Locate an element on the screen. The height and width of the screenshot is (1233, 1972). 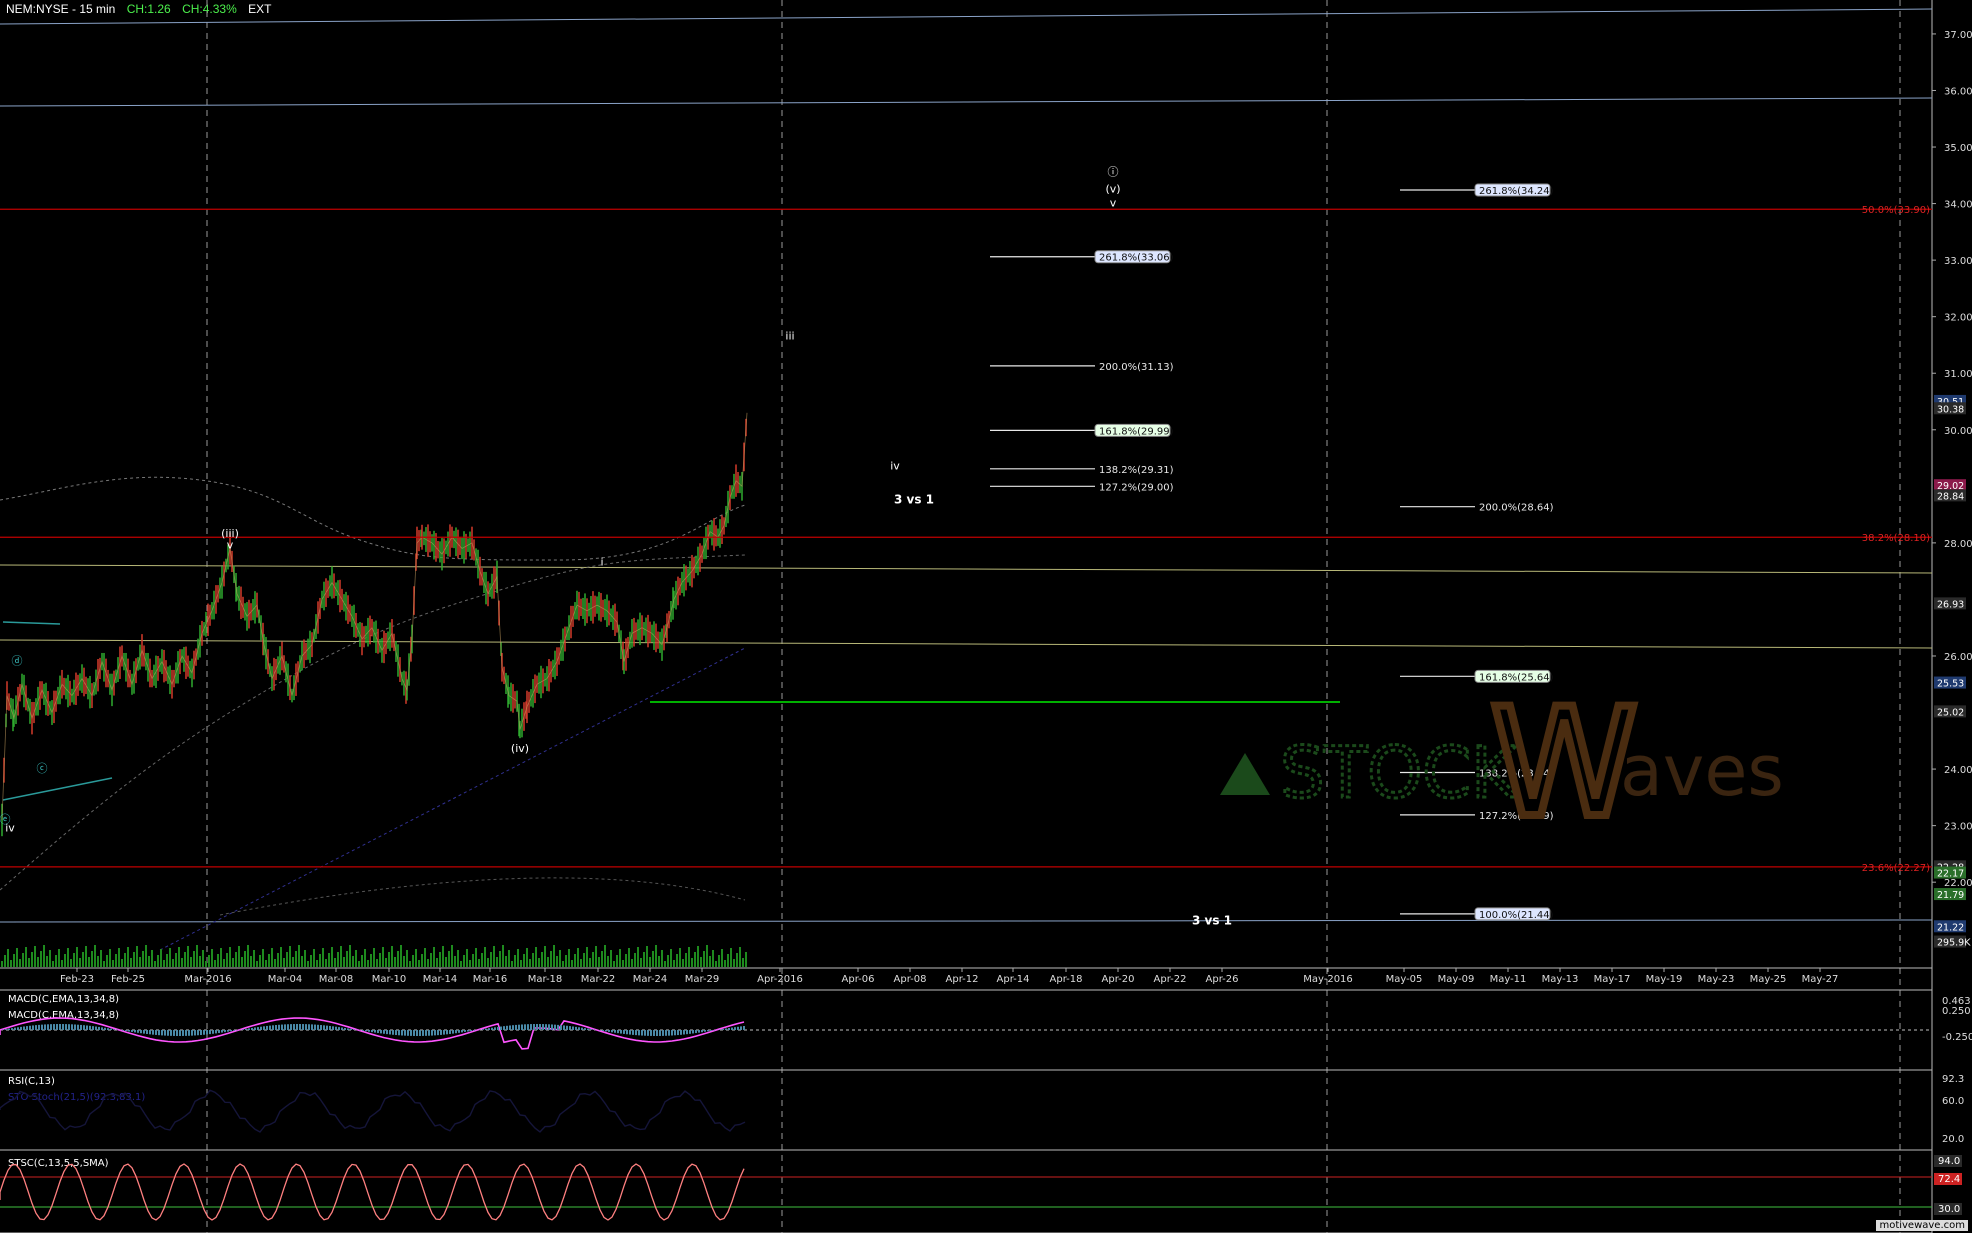
price-tag: 295.9K is located at coordinates (1954, 943).